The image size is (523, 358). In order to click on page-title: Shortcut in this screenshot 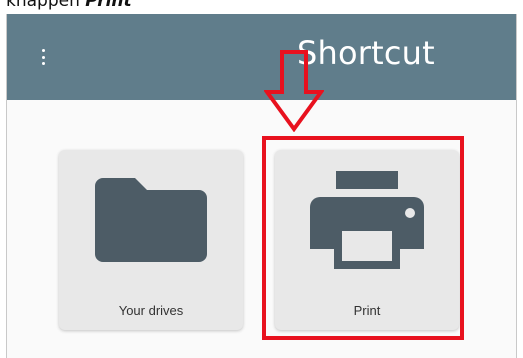, I will do `click(366, 53)`.